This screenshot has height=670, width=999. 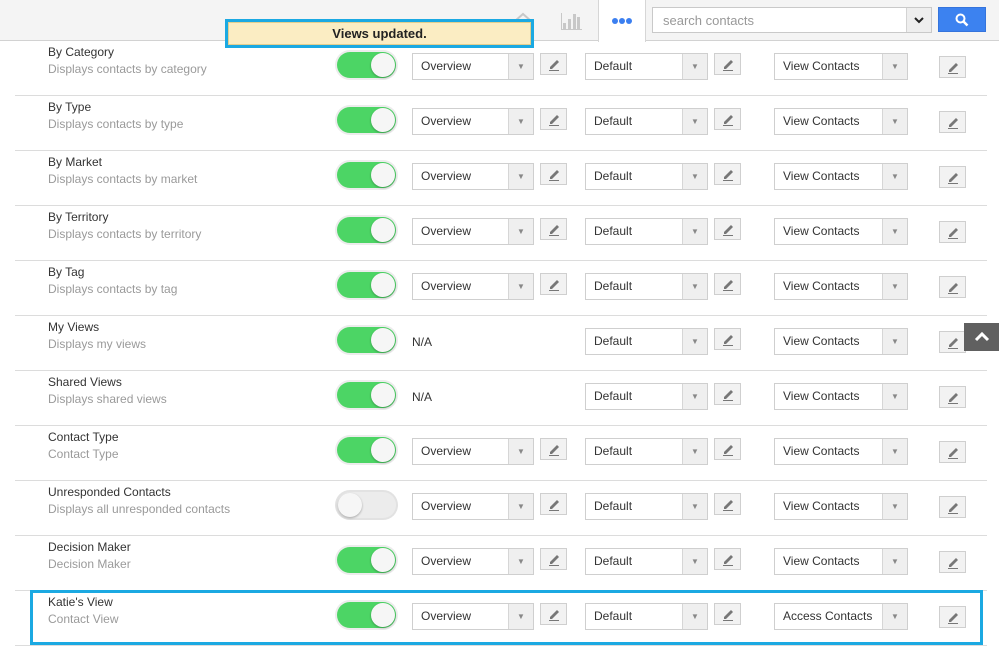 I want to click on view-description: Displays contacts by territory, so click(x=125, y=234).